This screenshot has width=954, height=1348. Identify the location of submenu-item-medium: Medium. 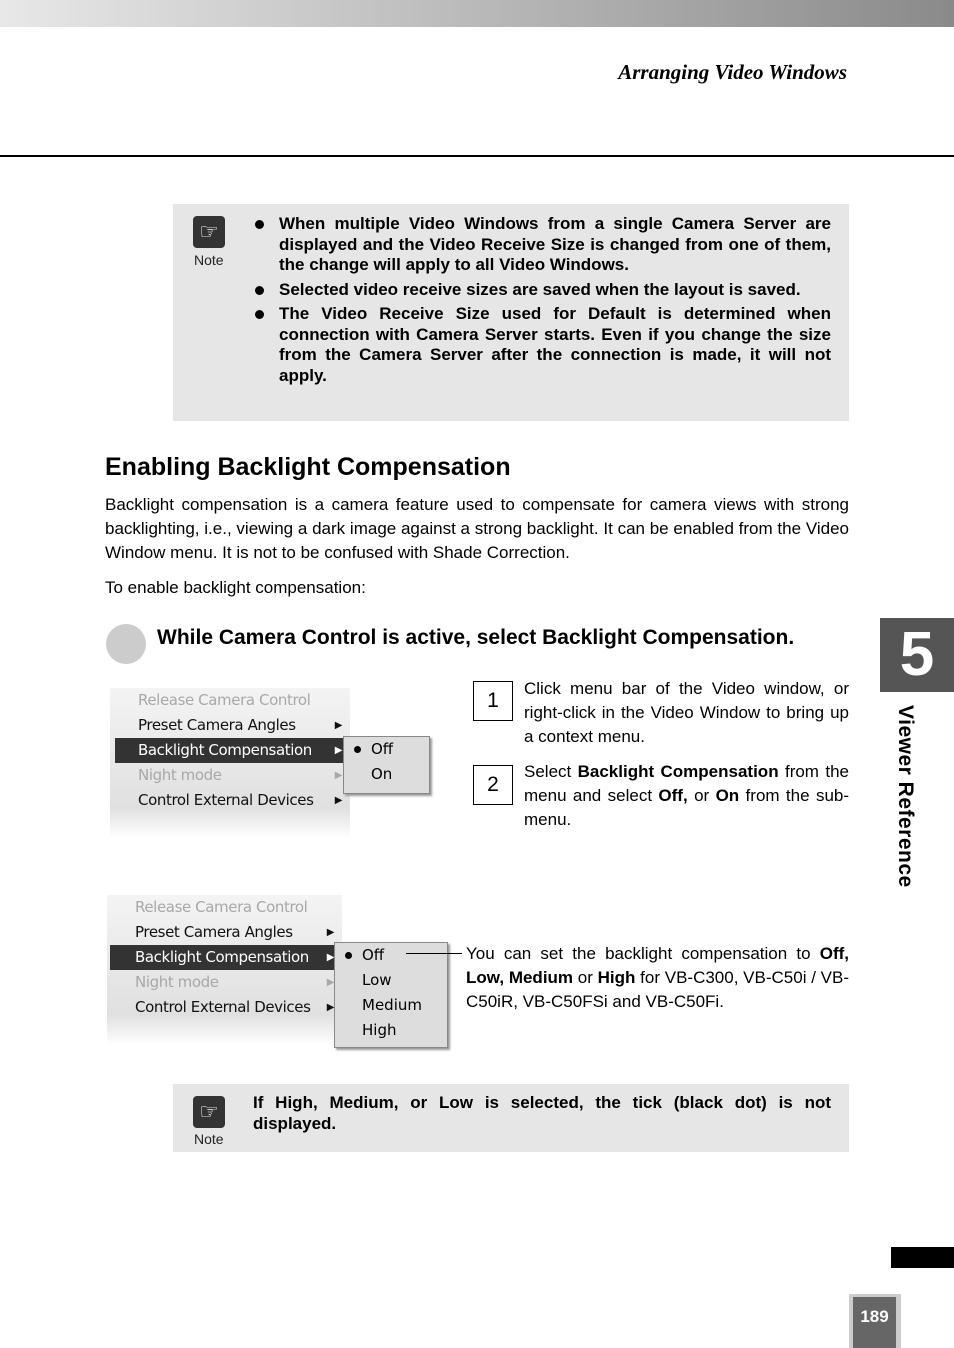
(391, 1005).